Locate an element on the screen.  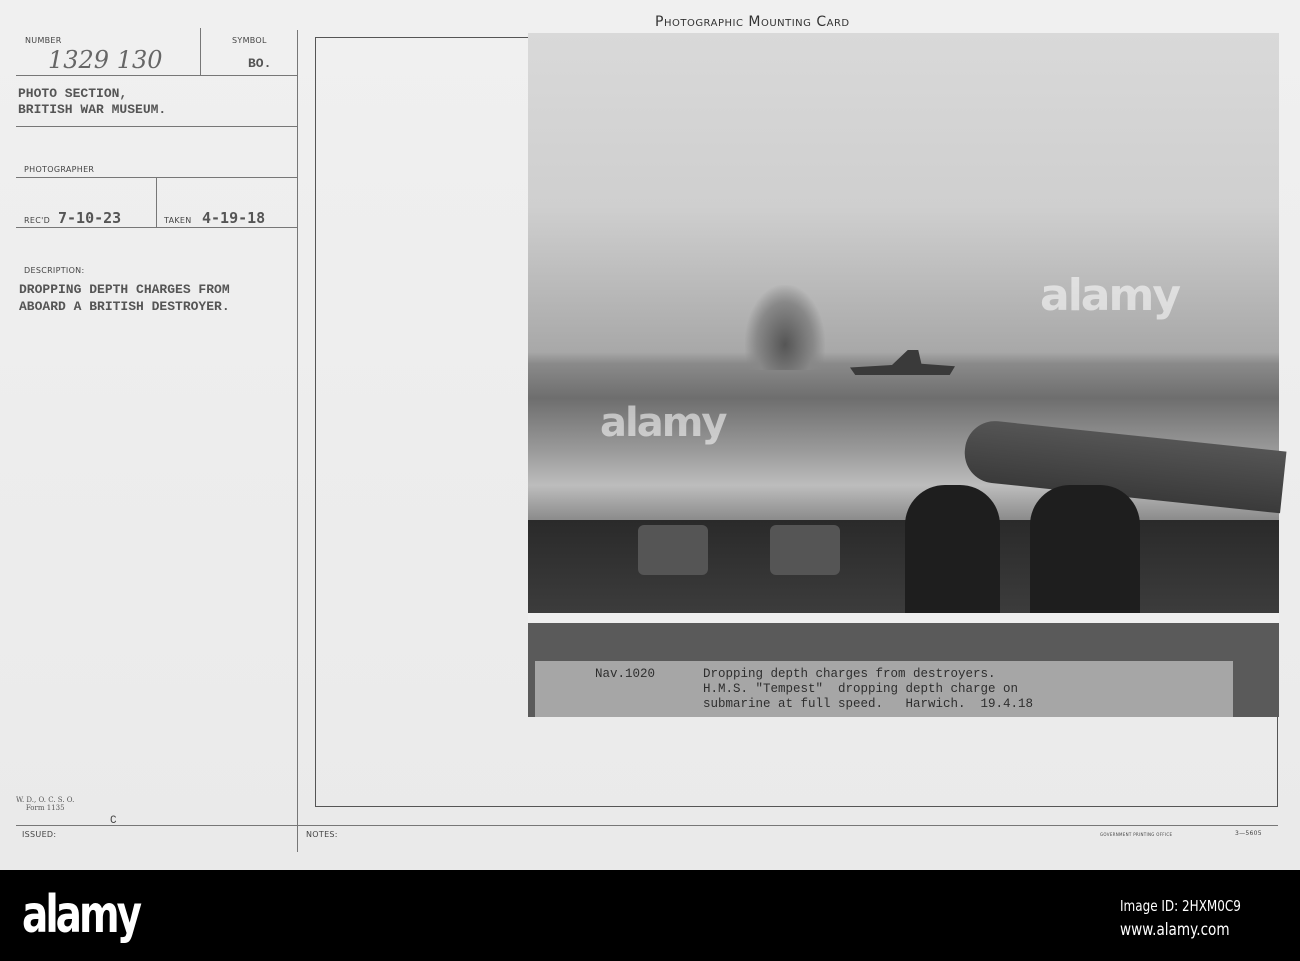
card-title: Photographic Mounting Card is located at coordinates (752, 22).